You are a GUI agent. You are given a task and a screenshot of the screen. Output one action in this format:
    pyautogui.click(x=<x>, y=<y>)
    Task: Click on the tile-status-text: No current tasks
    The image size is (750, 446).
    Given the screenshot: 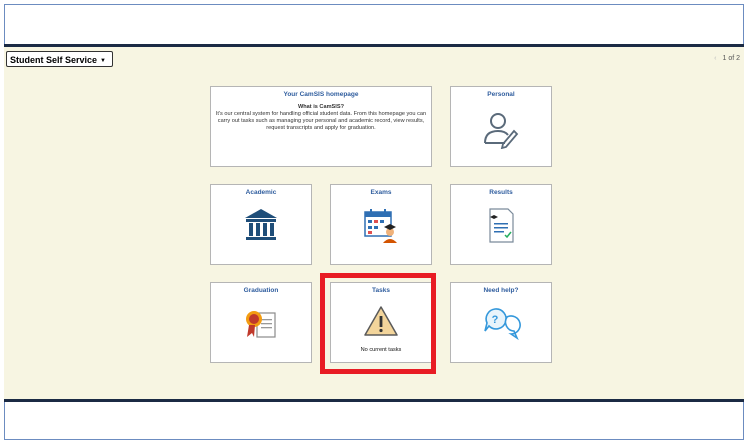 What is the action you would take?
    pyautogui.click(x=381, y=350)
    